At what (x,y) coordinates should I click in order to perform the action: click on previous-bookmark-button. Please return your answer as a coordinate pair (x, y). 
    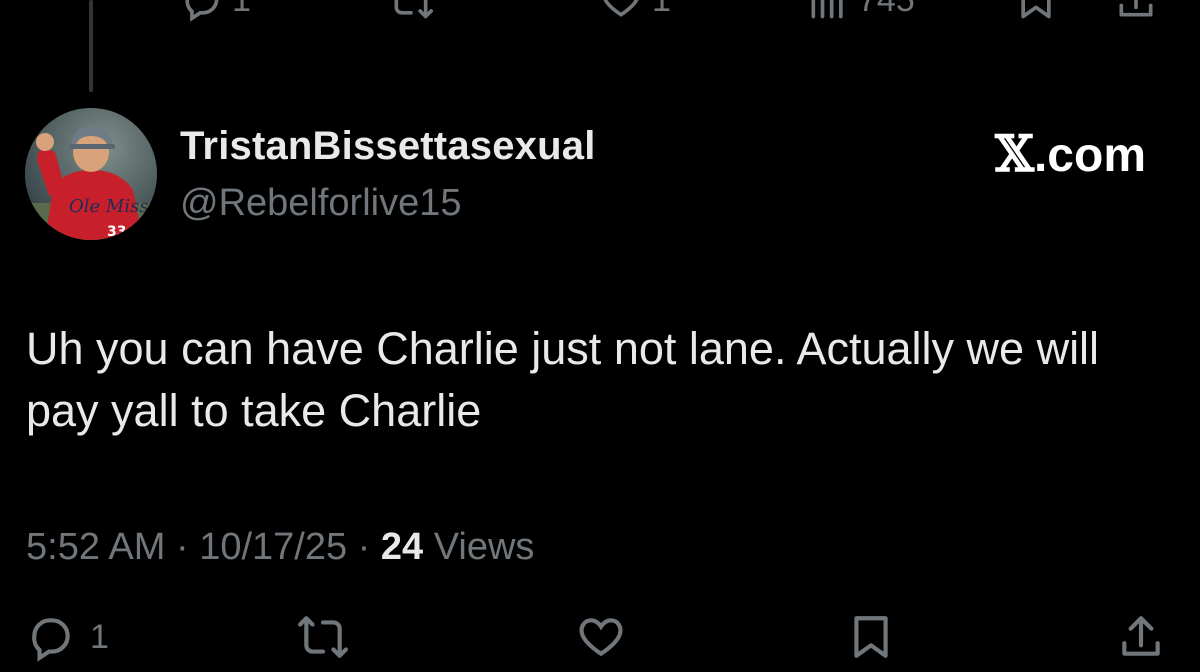
    Looking at the image, I should click on (1036, 11).